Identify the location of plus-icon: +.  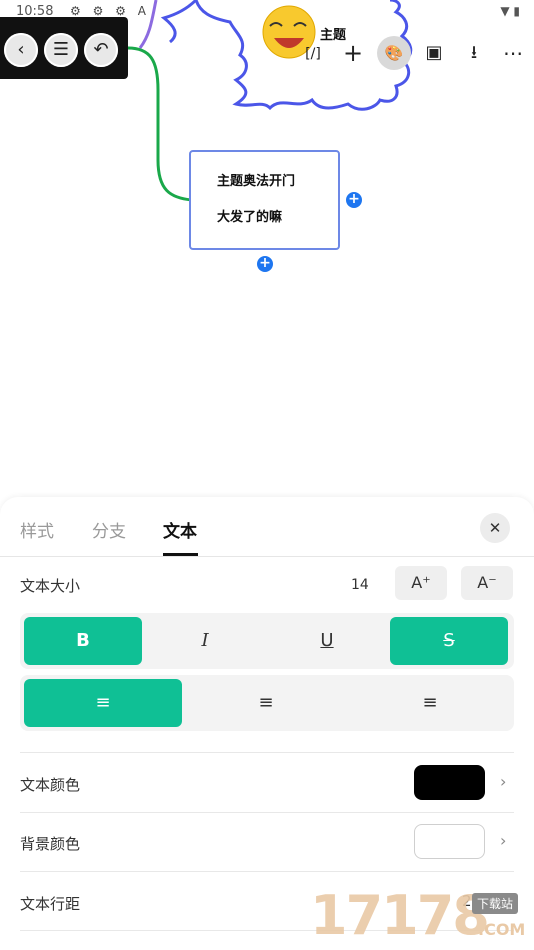
(353, 53).